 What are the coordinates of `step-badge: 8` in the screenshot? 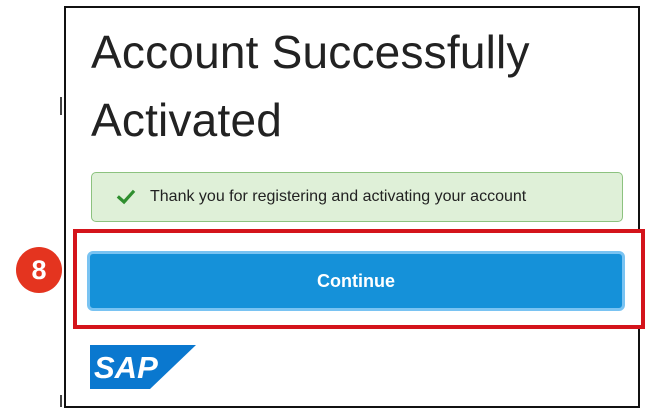 It's located at (39, 270).